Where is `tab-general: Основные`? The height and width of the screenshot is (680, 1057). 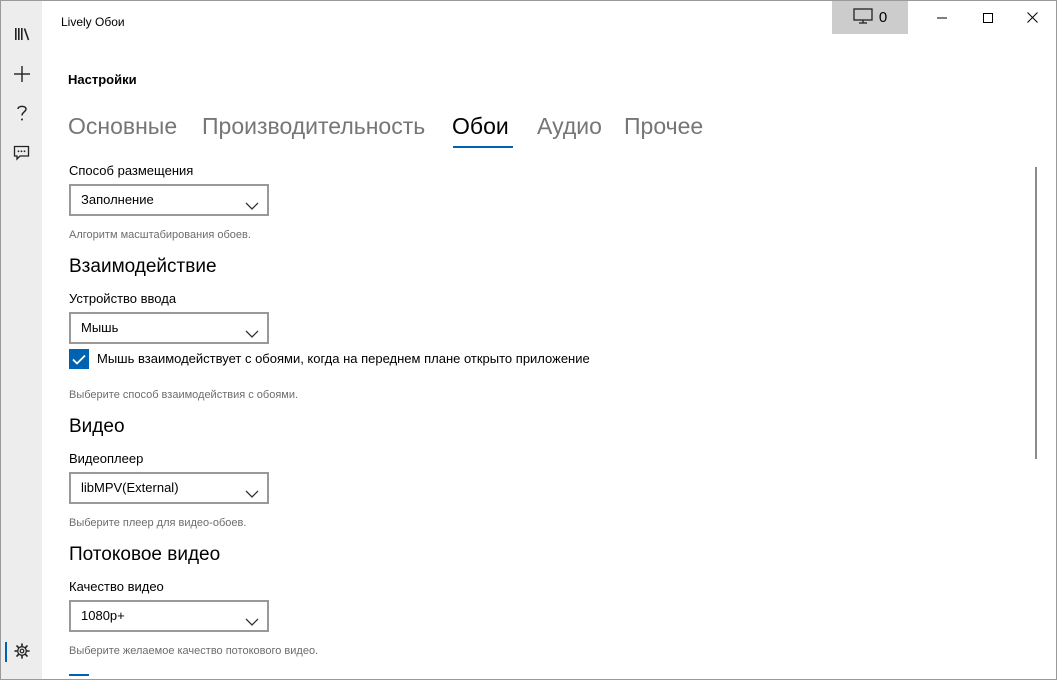
tab-general: Основные is located at coordinates (122, 126).